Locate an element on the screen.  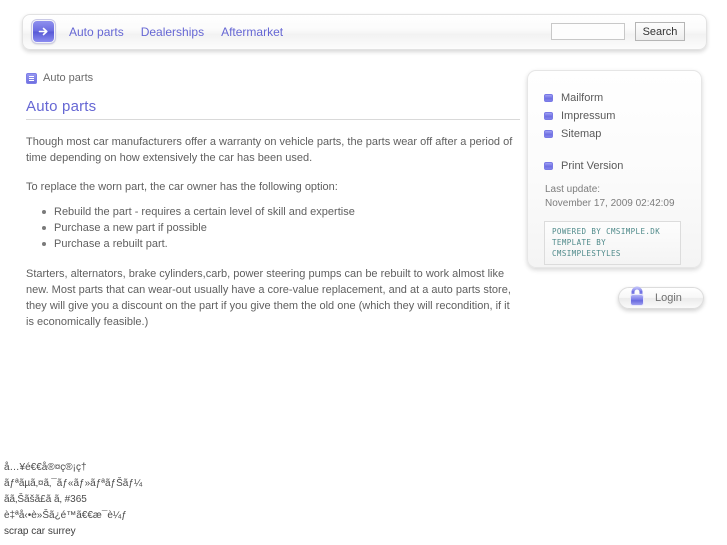
breadcrumb-item-auto-parts: Auto parts is located at coordinates (68, 78).